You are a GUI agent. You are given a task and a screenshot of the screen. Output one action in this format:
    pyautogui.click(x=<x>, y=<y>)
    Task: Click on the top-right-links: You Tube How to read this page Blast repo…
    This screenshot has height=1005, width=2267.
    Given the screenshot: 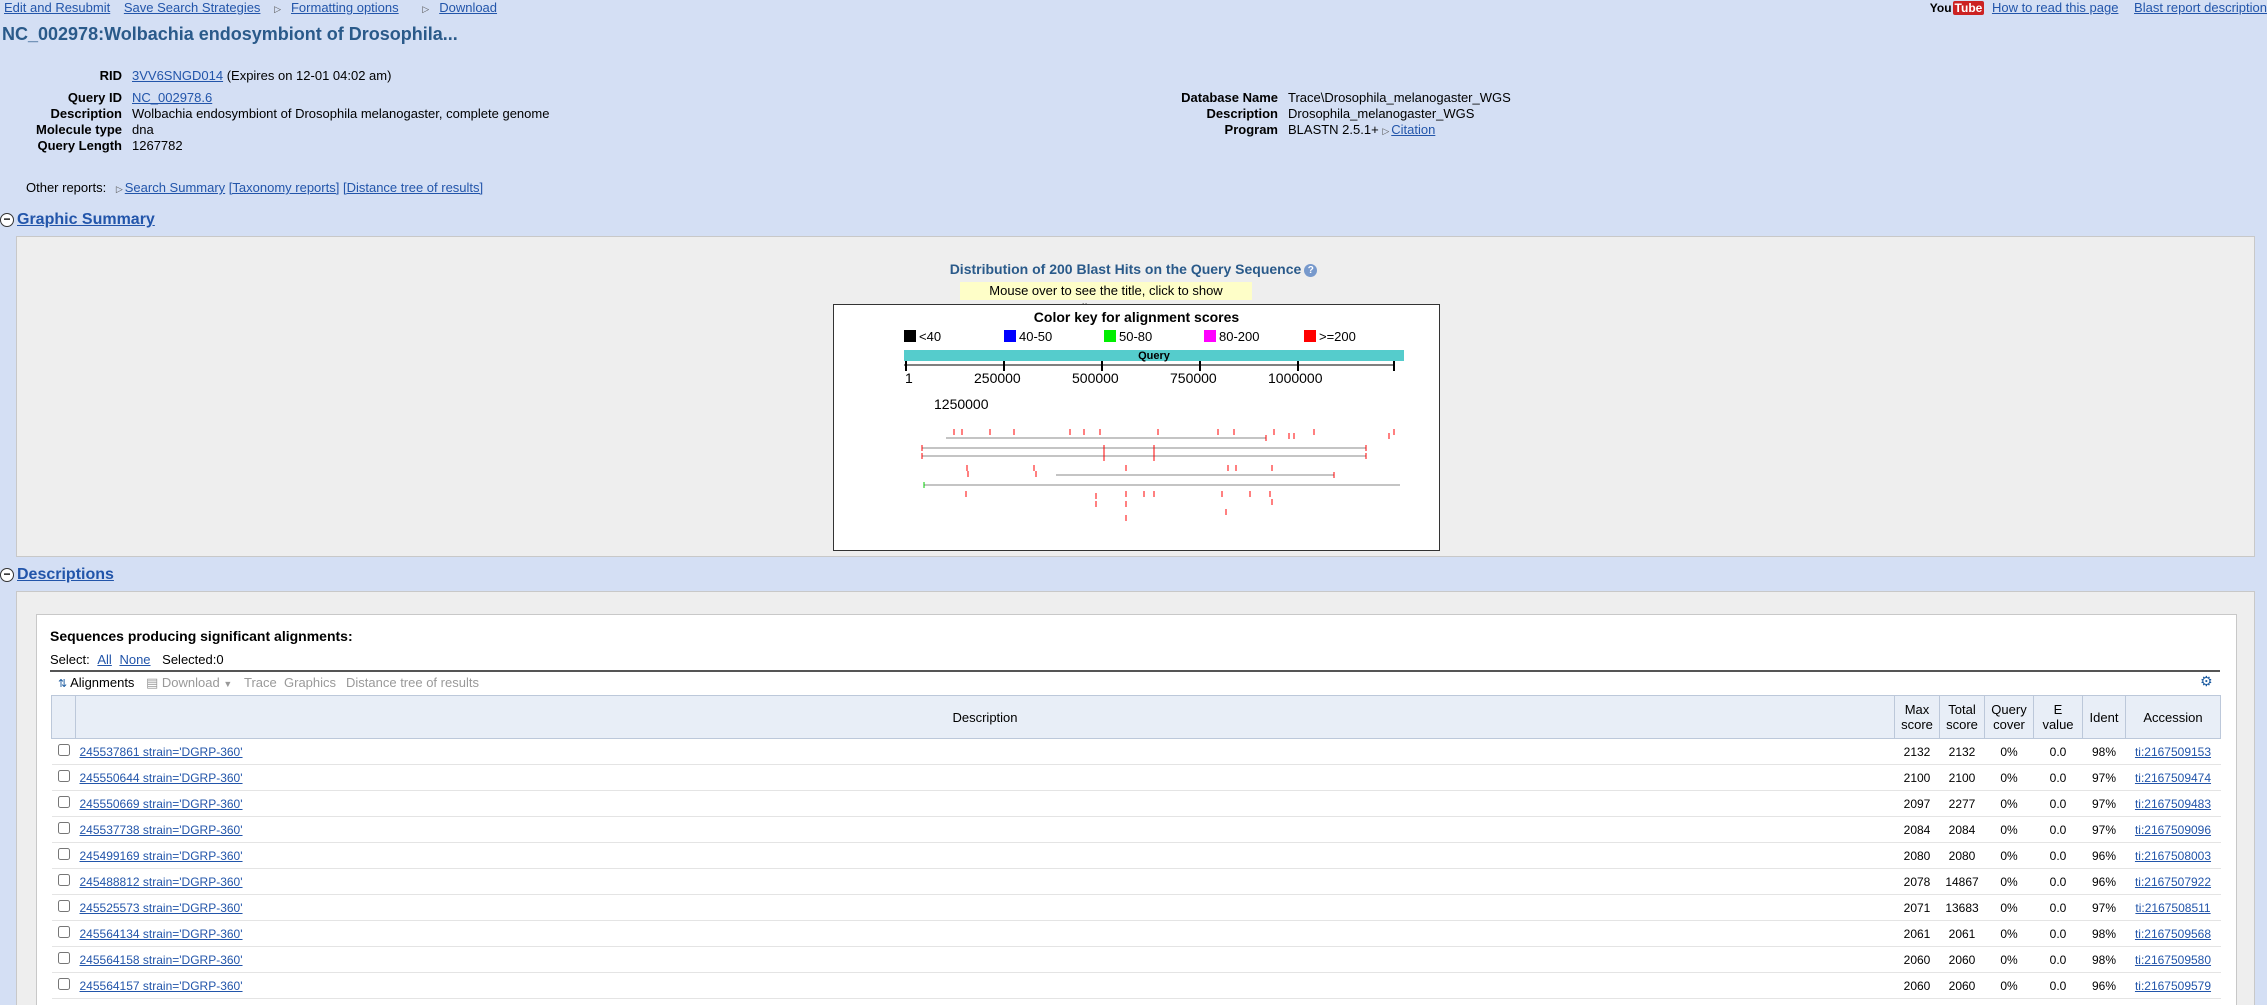 What is the action you would take?
    pyautogui.click(x=2086, y=7)
    